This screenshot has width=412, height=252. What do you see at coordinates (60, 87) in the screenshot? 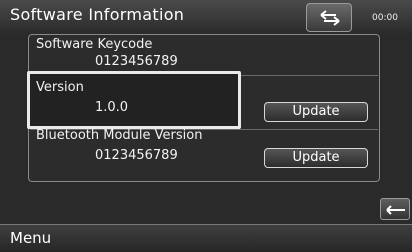
I see `version-label: Version` at bounding box center [60, 87].